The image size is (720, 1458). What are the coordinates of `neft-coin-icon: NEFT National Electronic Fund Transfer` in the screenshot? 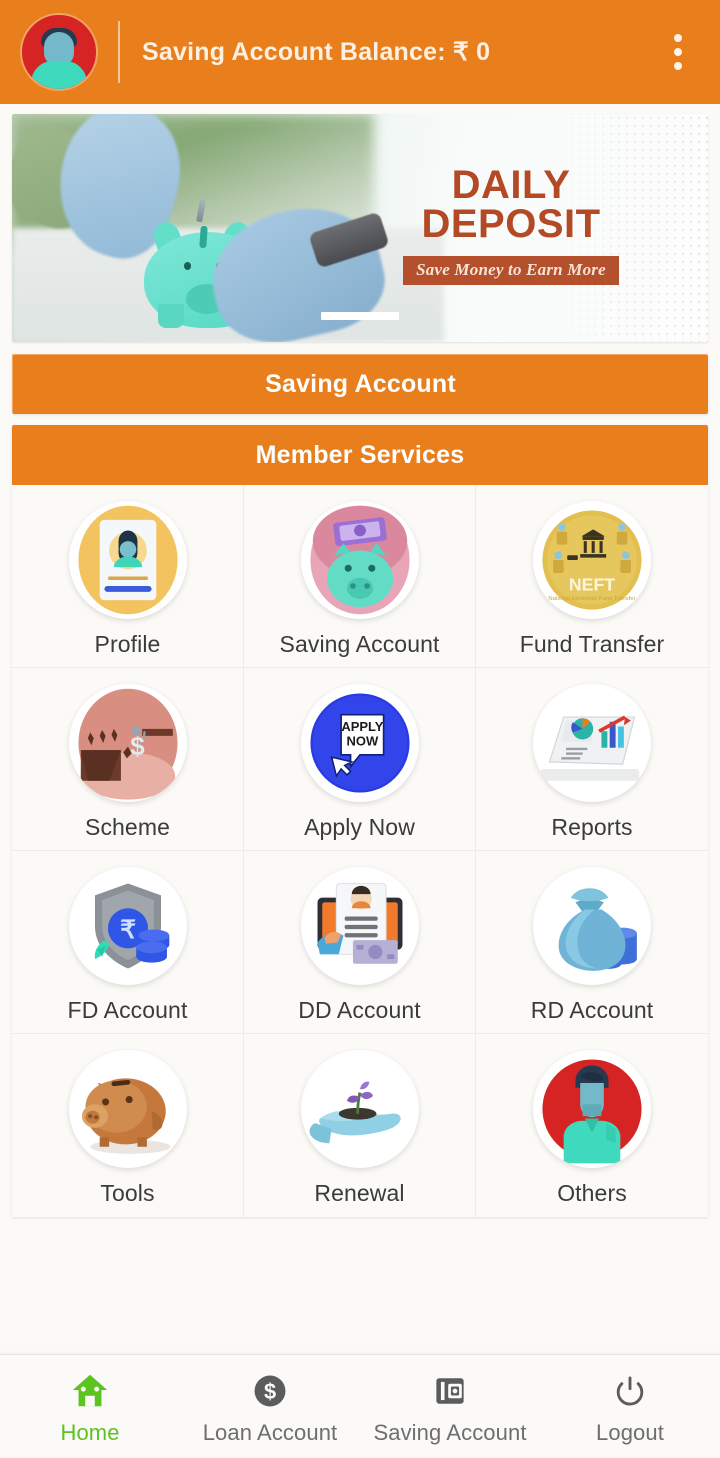 It's located at (592, 560).